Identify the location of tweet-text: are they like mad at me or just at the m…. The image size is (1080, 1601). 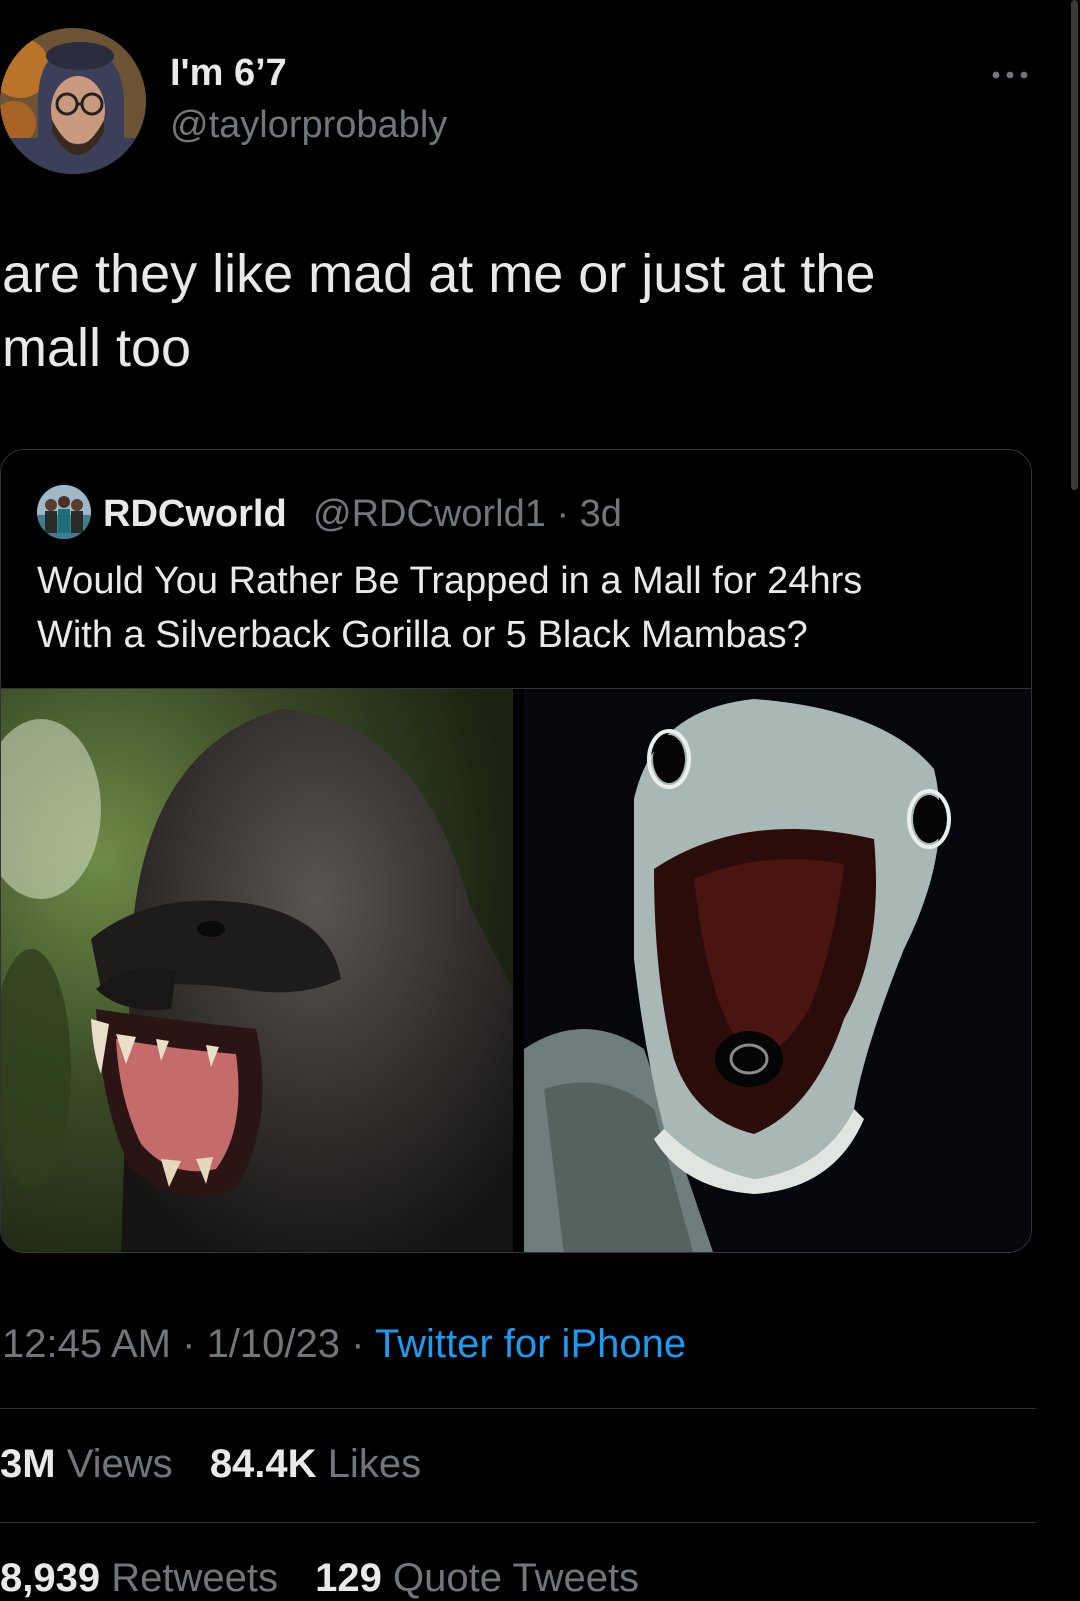
(502, 311).